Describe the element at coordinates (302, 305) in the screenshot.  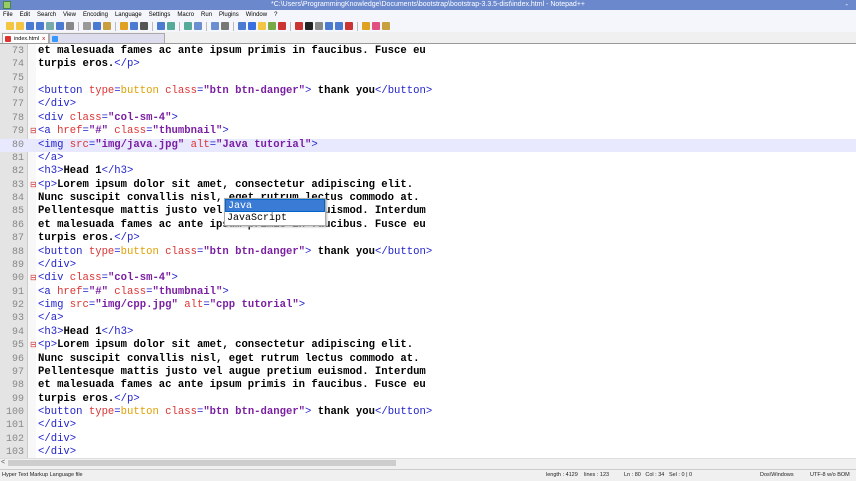
I see `code-token: >` at that location.